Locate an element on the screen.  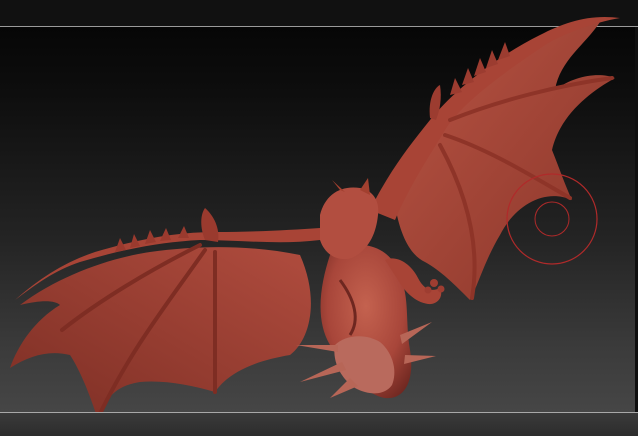
viewport-bottom-frame is located at coordinates (319, 424).